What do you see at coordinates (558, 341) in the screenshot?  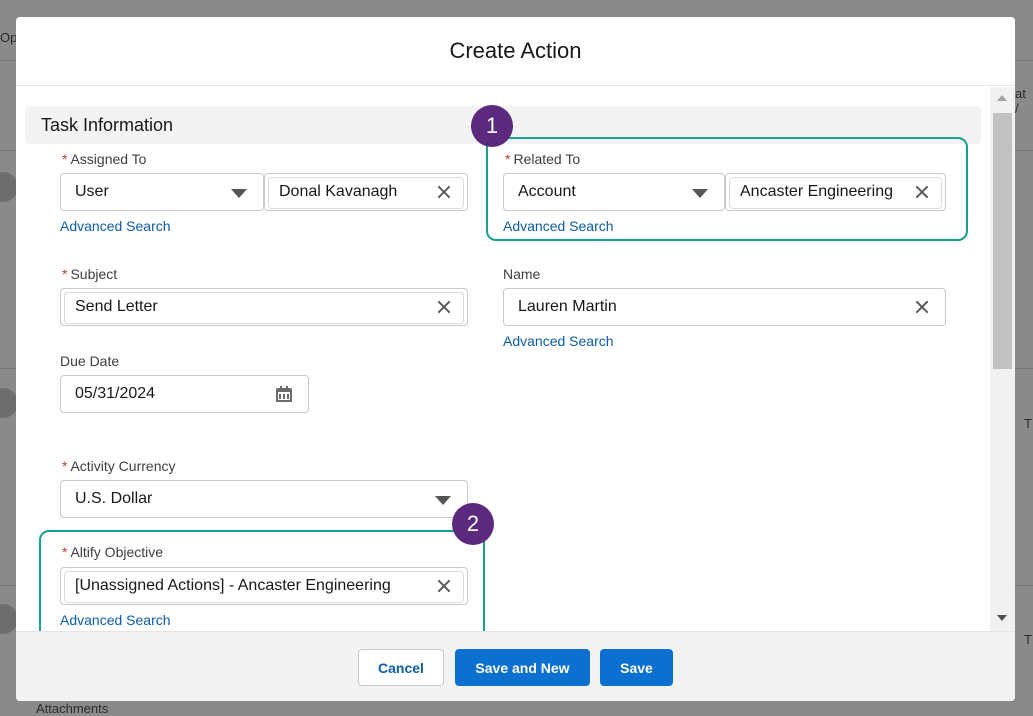 I see `name-advanced-search-link: Advanced Search` at bounding box center [558, 341].